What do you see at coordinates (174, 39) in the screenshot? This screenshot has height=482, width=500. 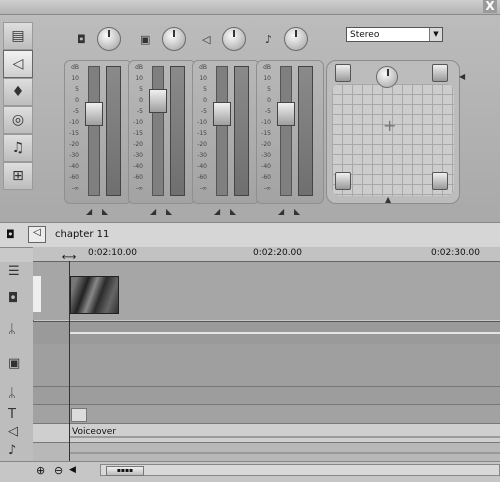 I see `channel-knob-clip` at bounding box center [174, 39].